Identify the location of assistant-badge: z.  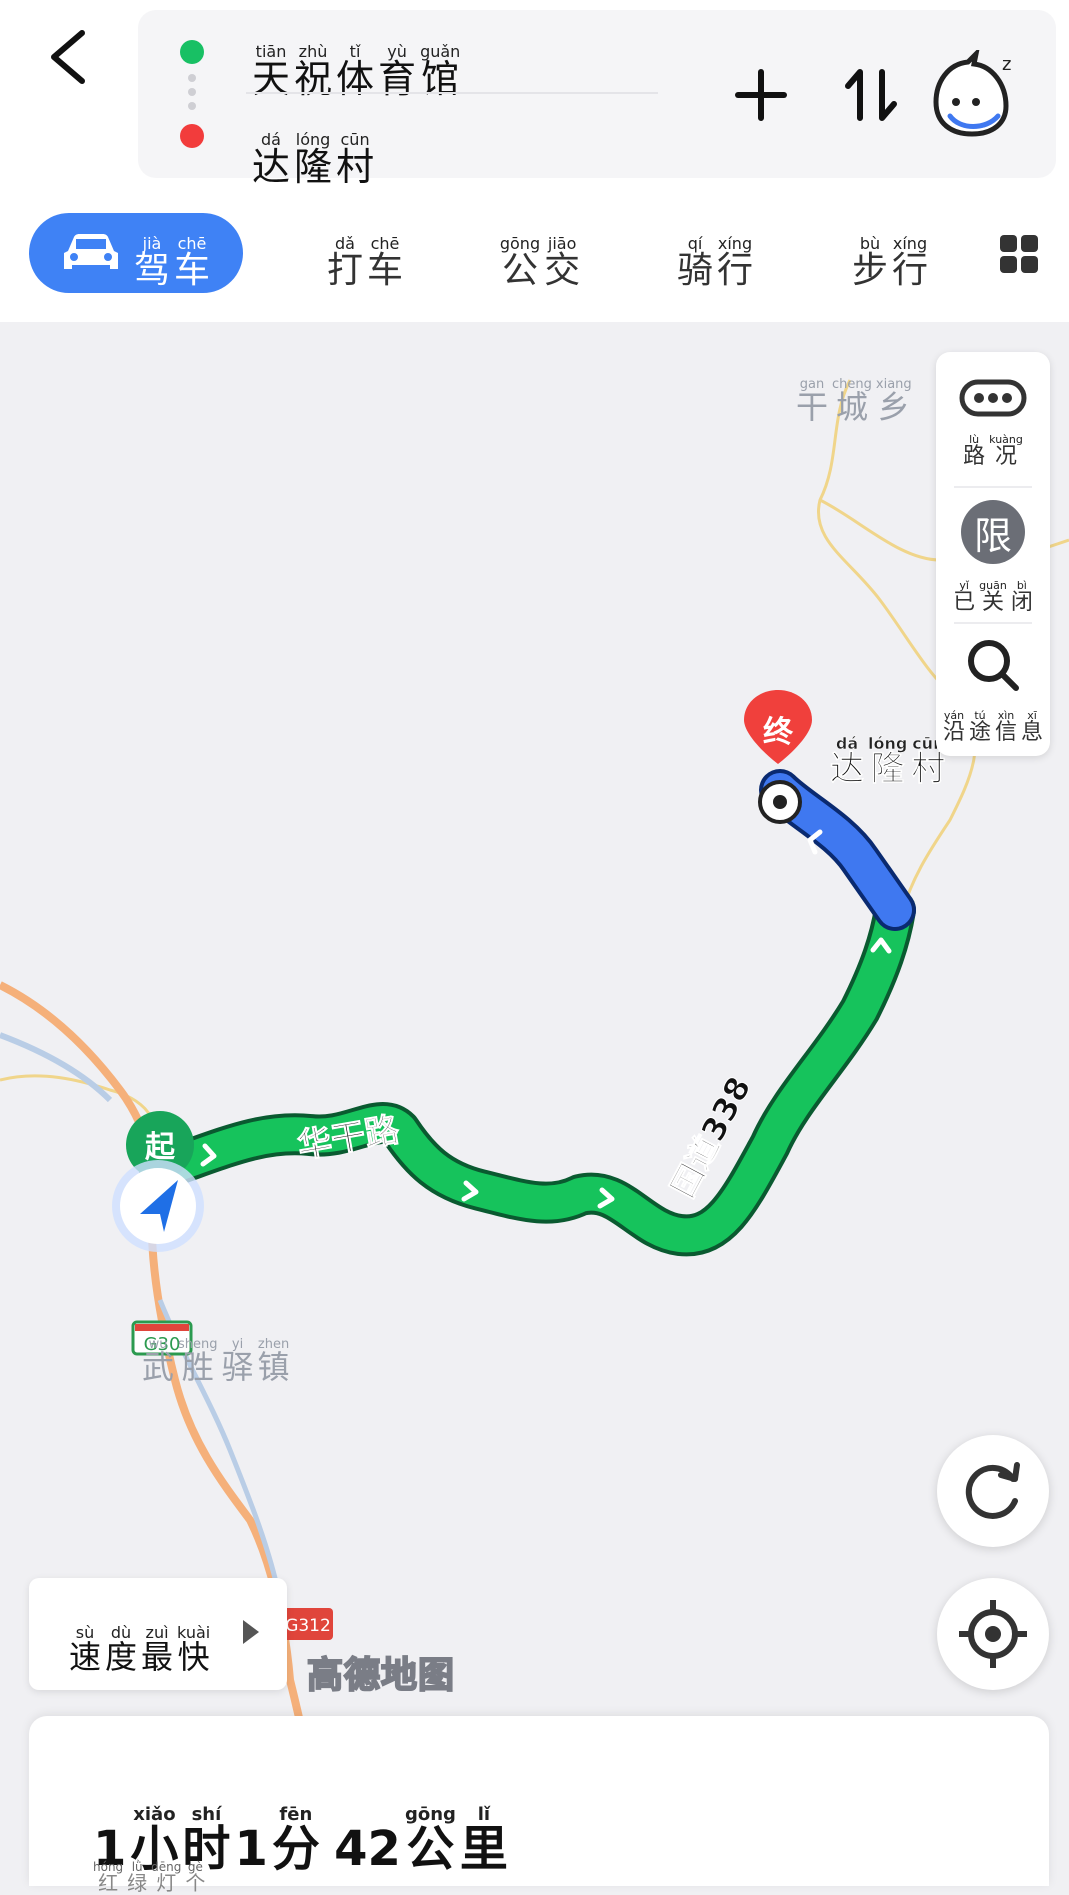
(1006, 64).